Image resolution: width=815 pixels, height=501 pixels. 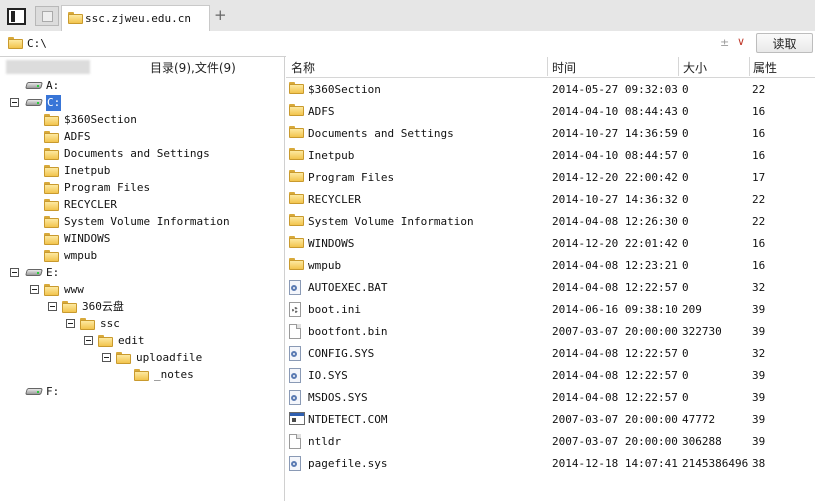 I want to click on tab-ssc: ssc.zjweu.edu.cn, so click(x=135, y=18).